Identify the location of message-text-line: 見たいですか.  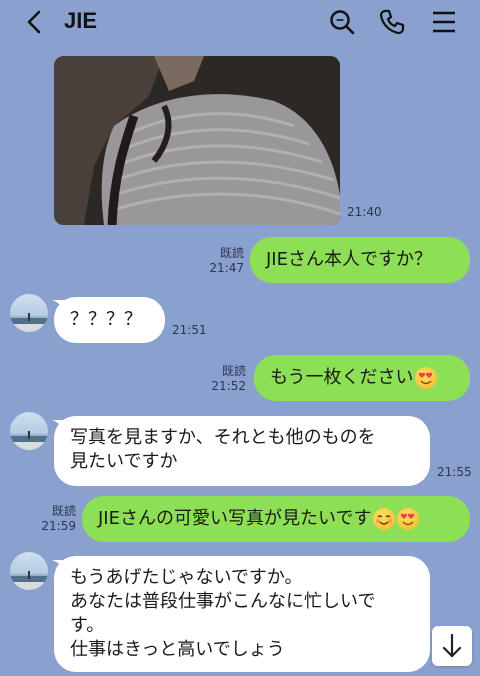
(124, 461).